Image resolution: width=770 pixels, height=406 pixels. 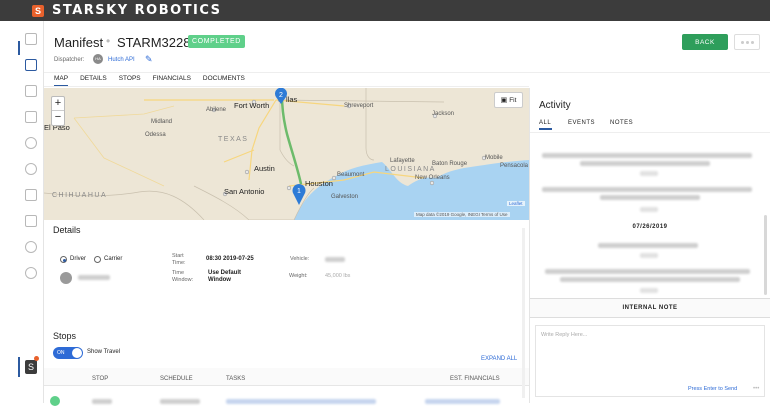 I want to click on map-label-san-antonio: San Antonio, so click(x=244, y=191).